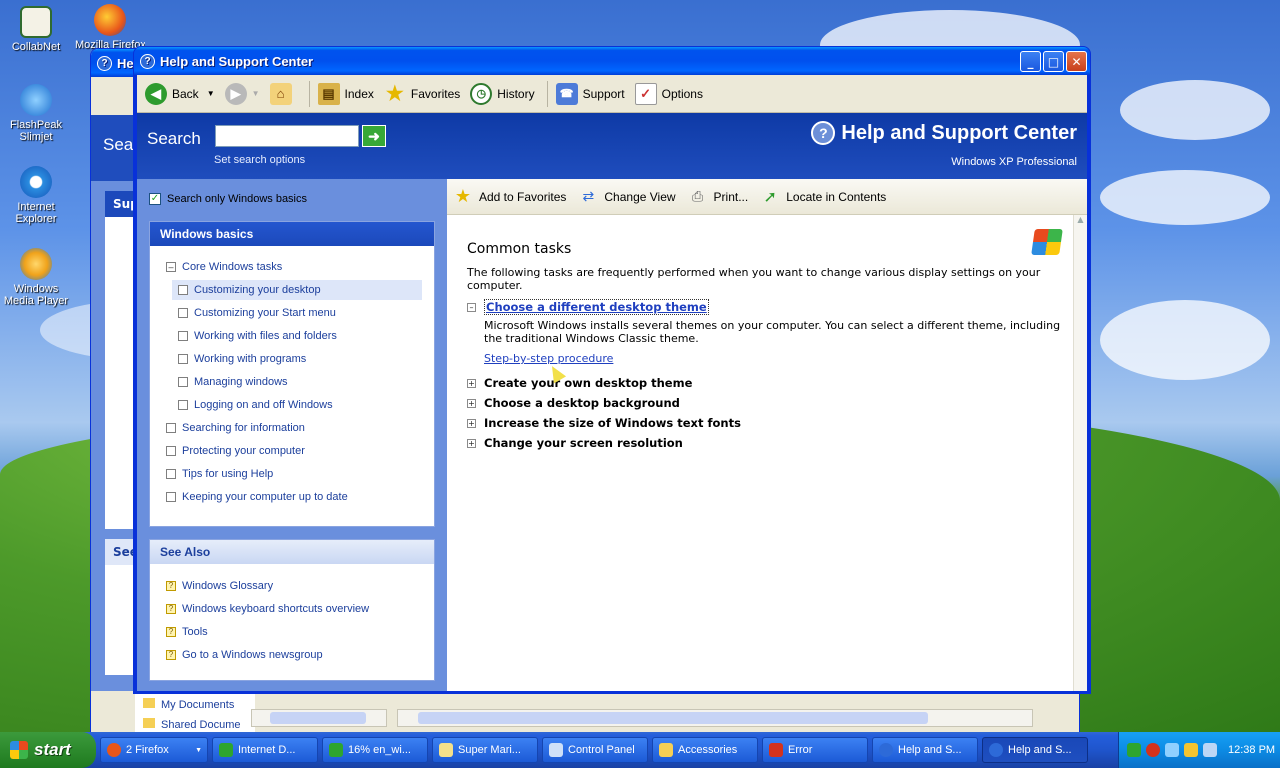 The width and height of the screenshot is (1280, 768). What do you see at coordinates (187, 632) in the screenshot?
I see `see-also-tools: ? Tools` at bounding box center [187, 632].